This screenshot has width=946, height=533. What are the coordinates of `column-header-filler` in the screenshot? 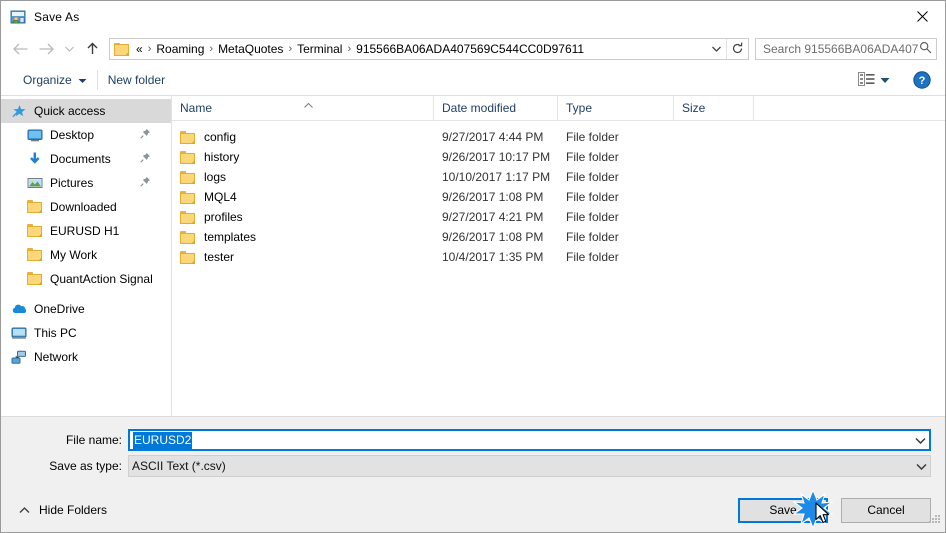 It's located at (849, 108).